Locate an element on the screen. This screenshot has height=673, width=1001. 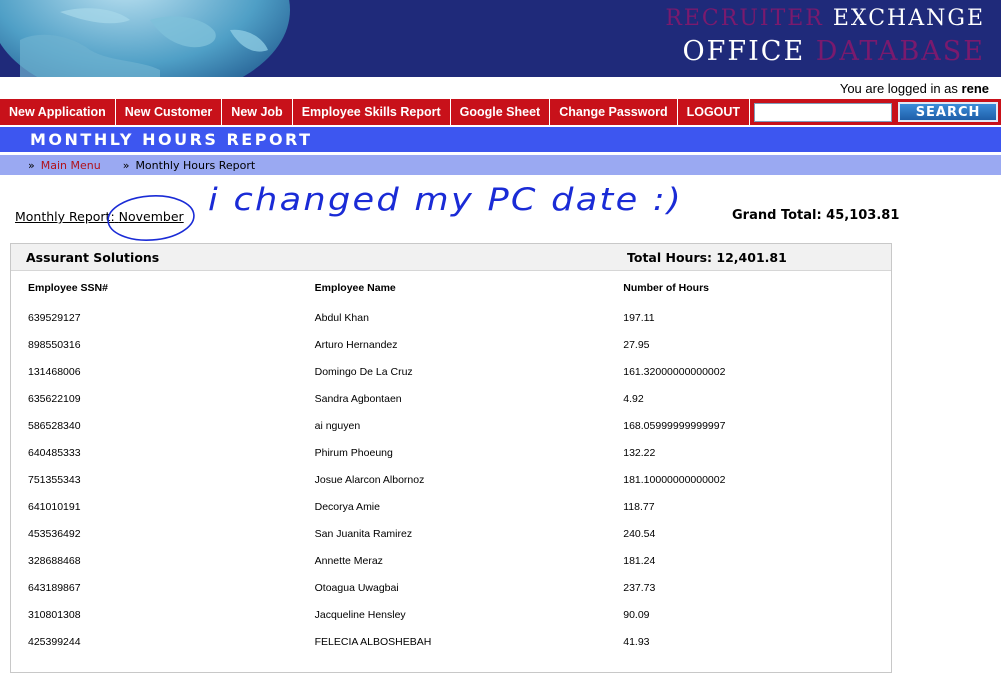
monthly-report-label: Monthly Report: November is located at coordinates (99, 216).